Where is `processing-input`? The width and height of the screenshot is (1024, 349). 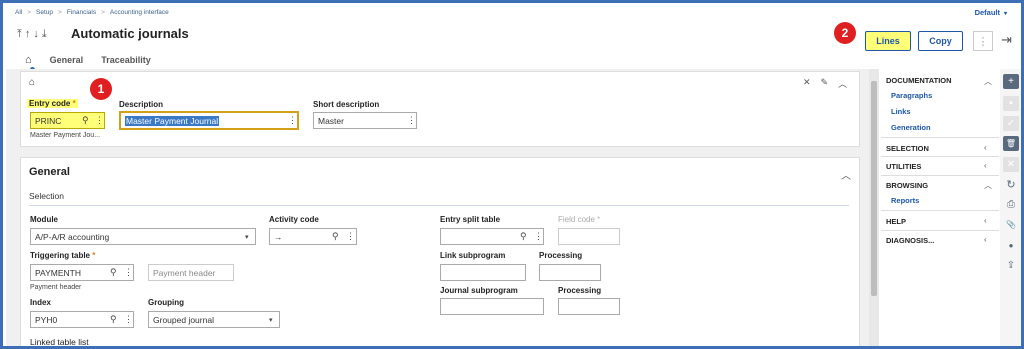
processing-input is located at coordinates (570, 272).